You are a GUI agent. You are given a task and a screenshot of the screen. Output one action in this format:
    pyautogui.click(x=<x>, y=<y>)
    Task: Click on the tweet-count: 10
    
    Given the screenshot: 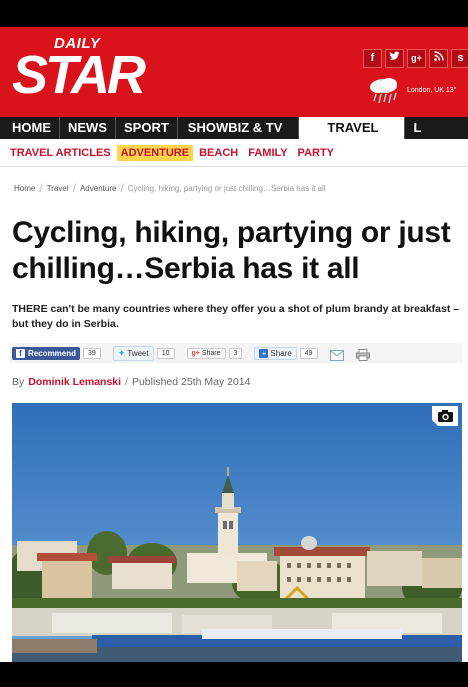 What is the action you would take?
    pyautogui.click(x=165, y=353)
    